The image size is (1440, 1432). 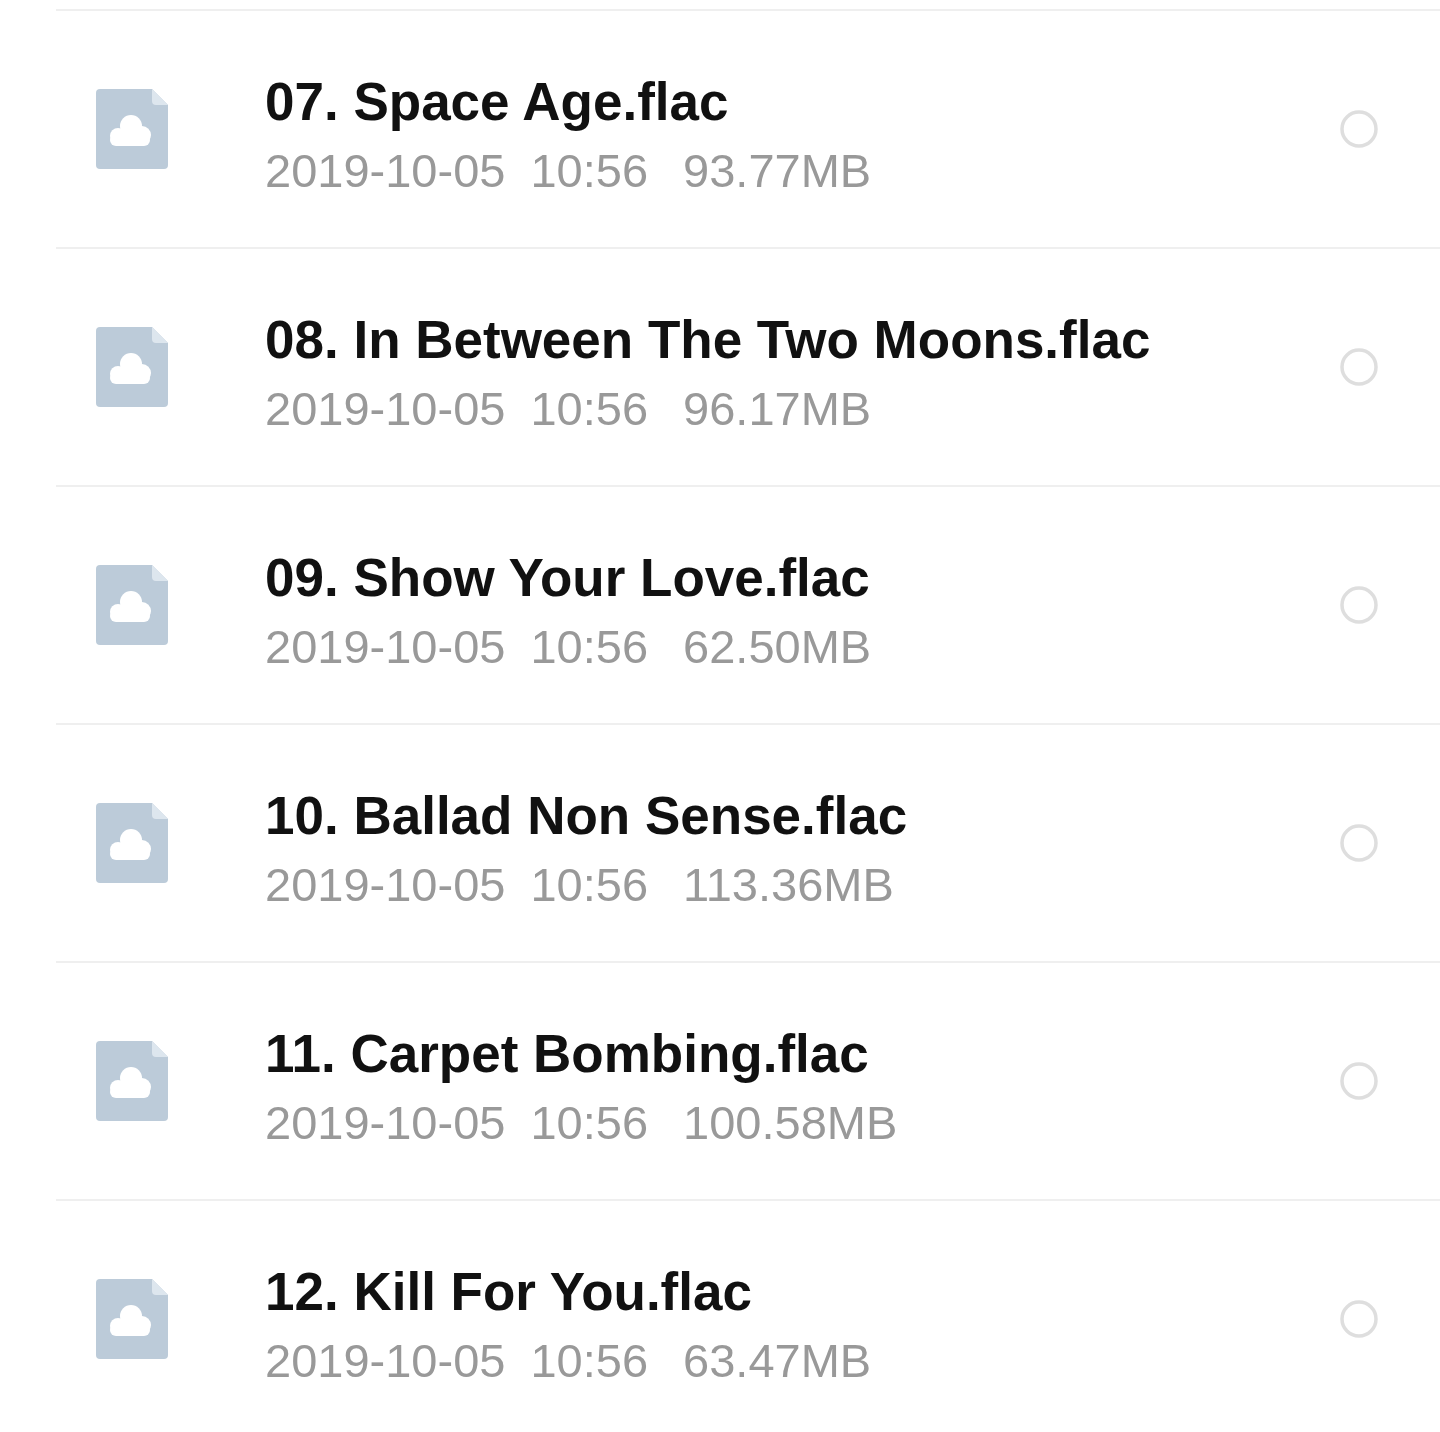 What do you see at coordinates (790, 1122) in the screenshot?
I see `file-size: 100.58MB` at bounding box center [790, 1122].